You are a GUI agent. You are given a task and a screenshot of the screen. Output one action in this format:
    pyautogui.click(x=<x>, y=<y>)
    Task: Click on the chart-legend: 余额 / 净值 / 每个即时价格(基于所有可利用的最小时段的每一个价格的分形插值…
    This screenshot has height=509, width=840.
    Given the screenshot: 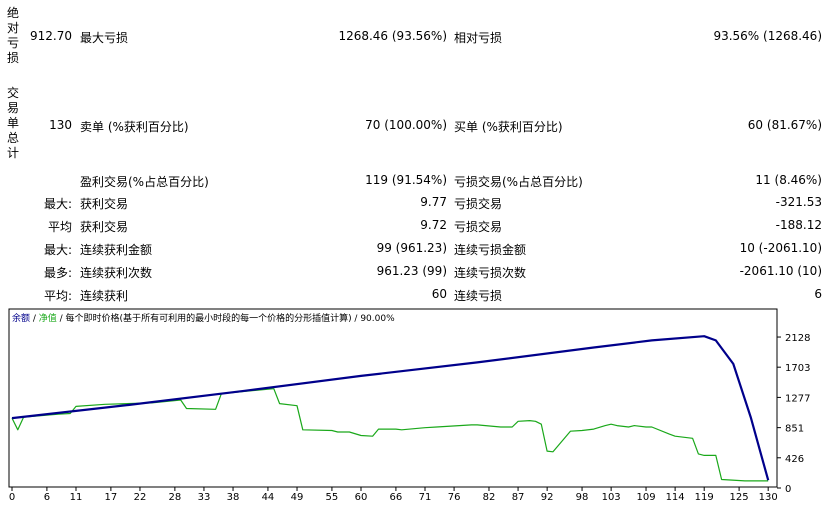 What is the action you would take?
    pyautogui.click(x=203, y=318)
    